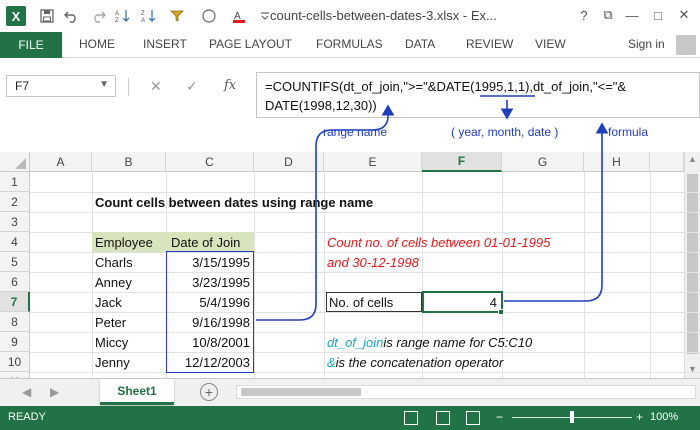 The height and width of the screenshot is (430, 700). I want to click on zoom-out-button: −, so click(499, 417).